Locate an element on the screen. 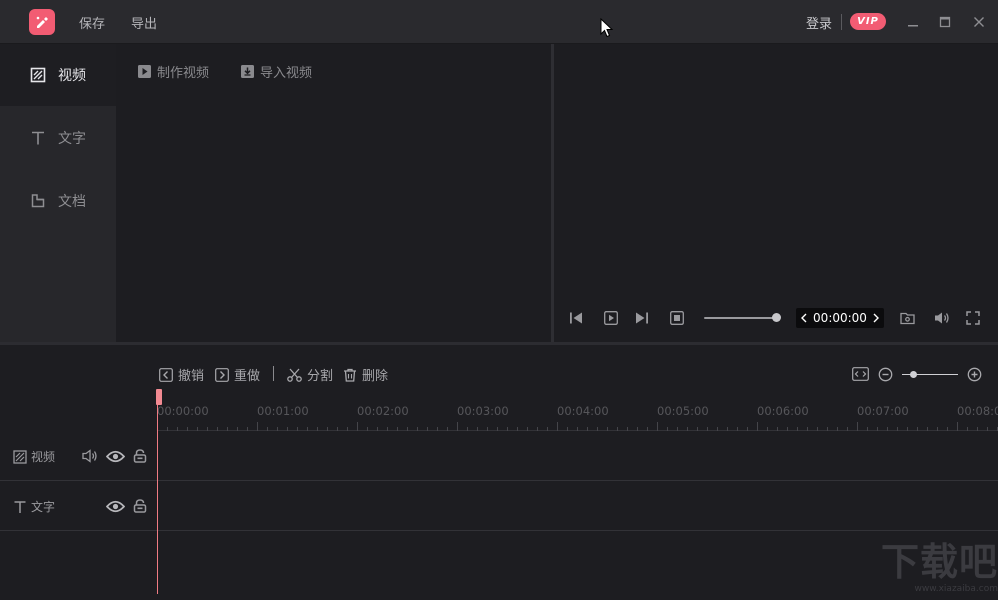 This screenshot has width=998, height=600. volume-button is located at coordinates (942, 318).